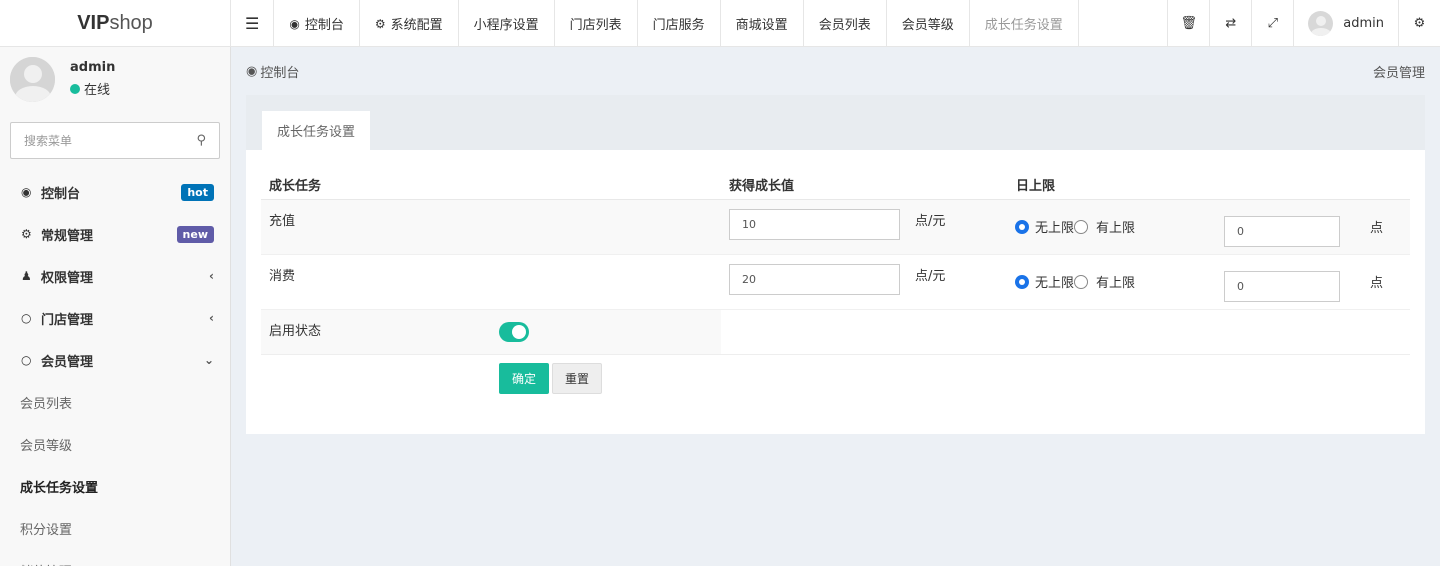 This screenshot has width=1440, height=566. I want to click on nav-store-service: 门店服务, so click(679, 23).